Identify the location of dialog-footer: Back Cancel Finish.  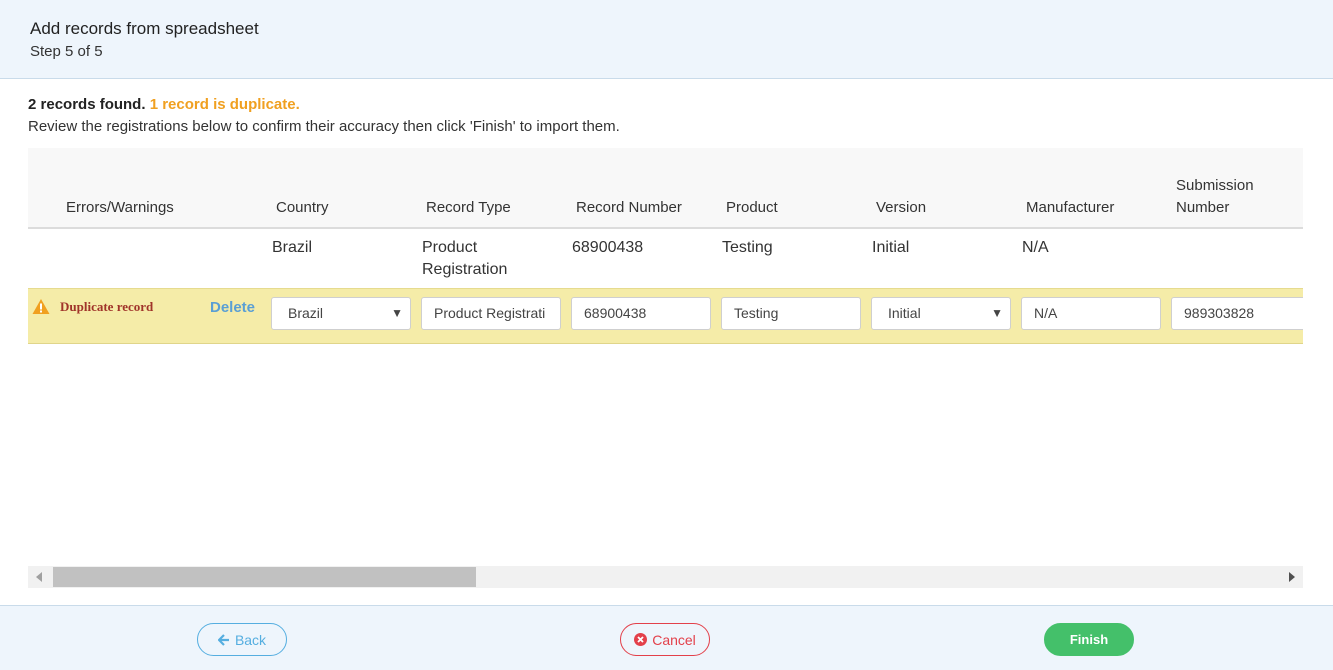
(666, 637).